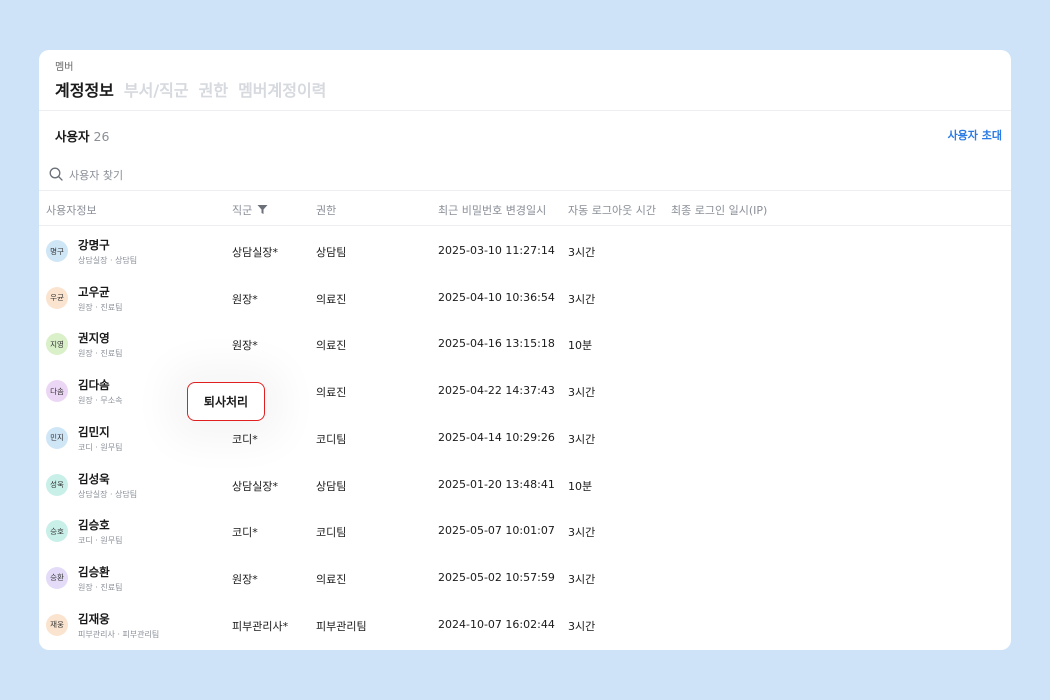  What do you see at coordinates (64, 67) in the screenshot?
I see `breadcrumb: 멤버` at bounding box center [64, 67].